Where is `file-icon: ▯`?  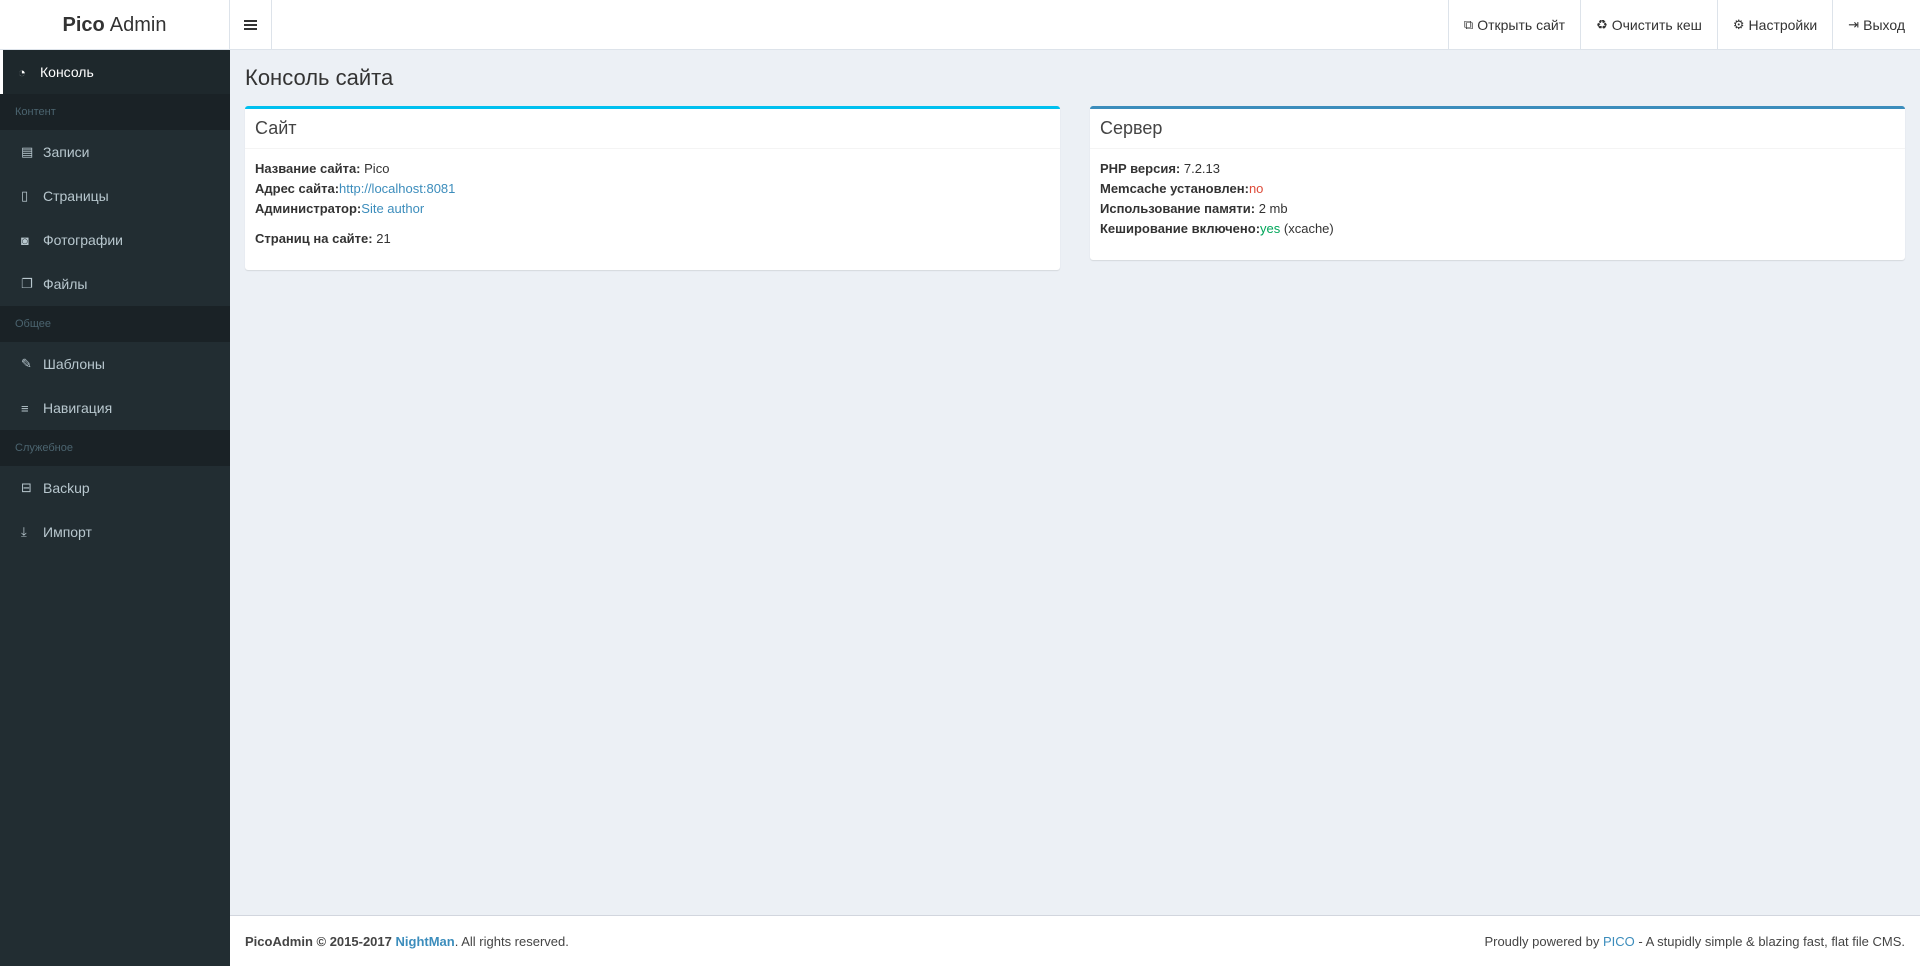 file-icon: ▯ is located at coordinates (25, 195).